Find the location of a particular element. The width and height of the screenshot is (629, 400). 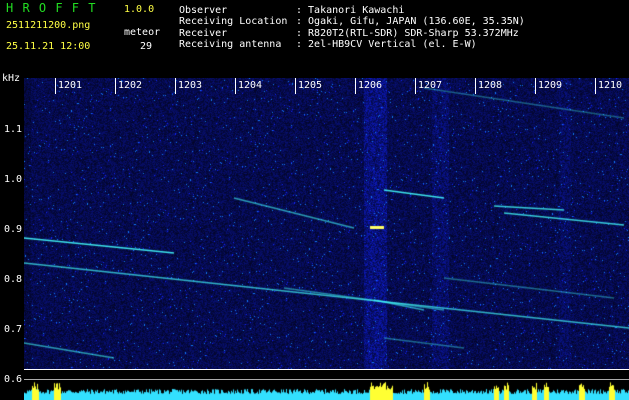

y-axis: kHz 1.1 1.0 0.9 0.8 0.7 0.6 is located at coordinates (12, 237).